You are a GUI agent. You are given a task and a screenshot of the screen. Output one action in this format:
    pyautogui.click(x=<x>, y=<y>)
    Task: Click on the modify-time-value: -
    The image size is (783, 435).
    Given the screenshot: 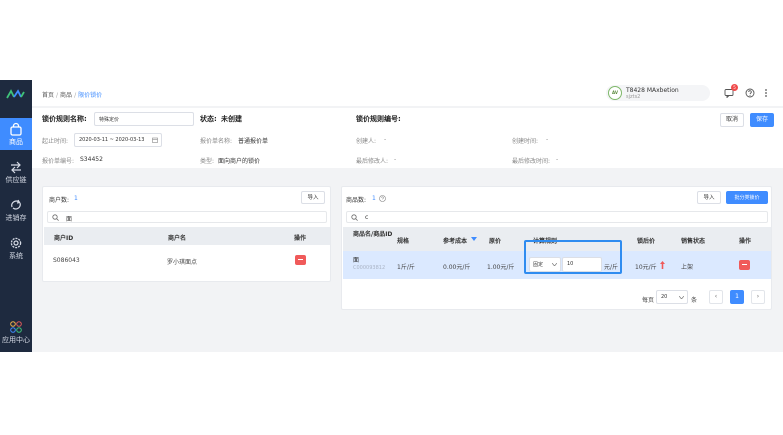 What is the action you would take?
    pyautogui.click(x=557, y=159)
    